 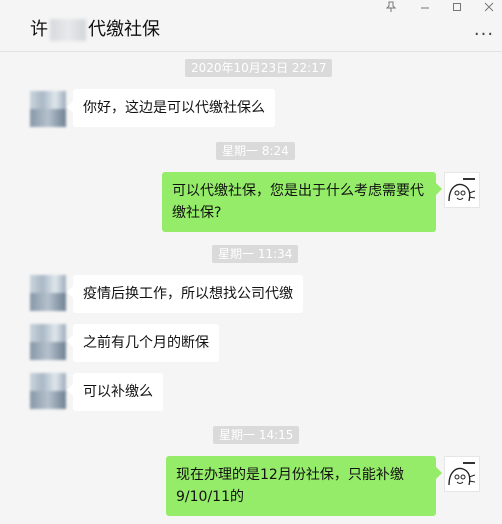 What do you see at coordinates (188, 294) in the screenshot?
I see `message-bubble-incoming: 疫情后换工作，所以想找公司代缴` at bounding box center [188, 294].